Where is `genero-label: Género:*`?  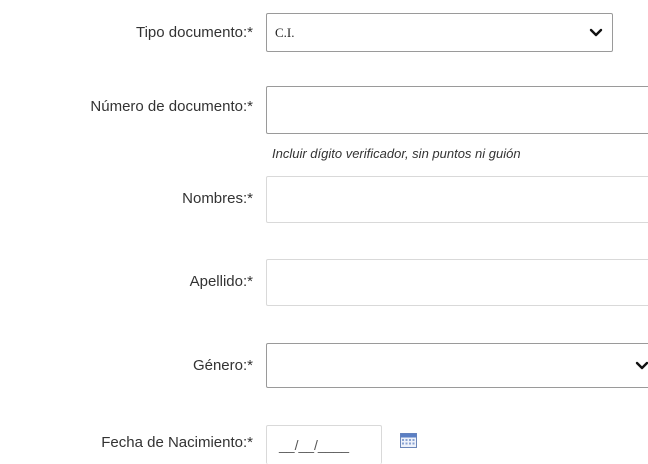
genero-label: Género:* is located at coordinates (222, 365).